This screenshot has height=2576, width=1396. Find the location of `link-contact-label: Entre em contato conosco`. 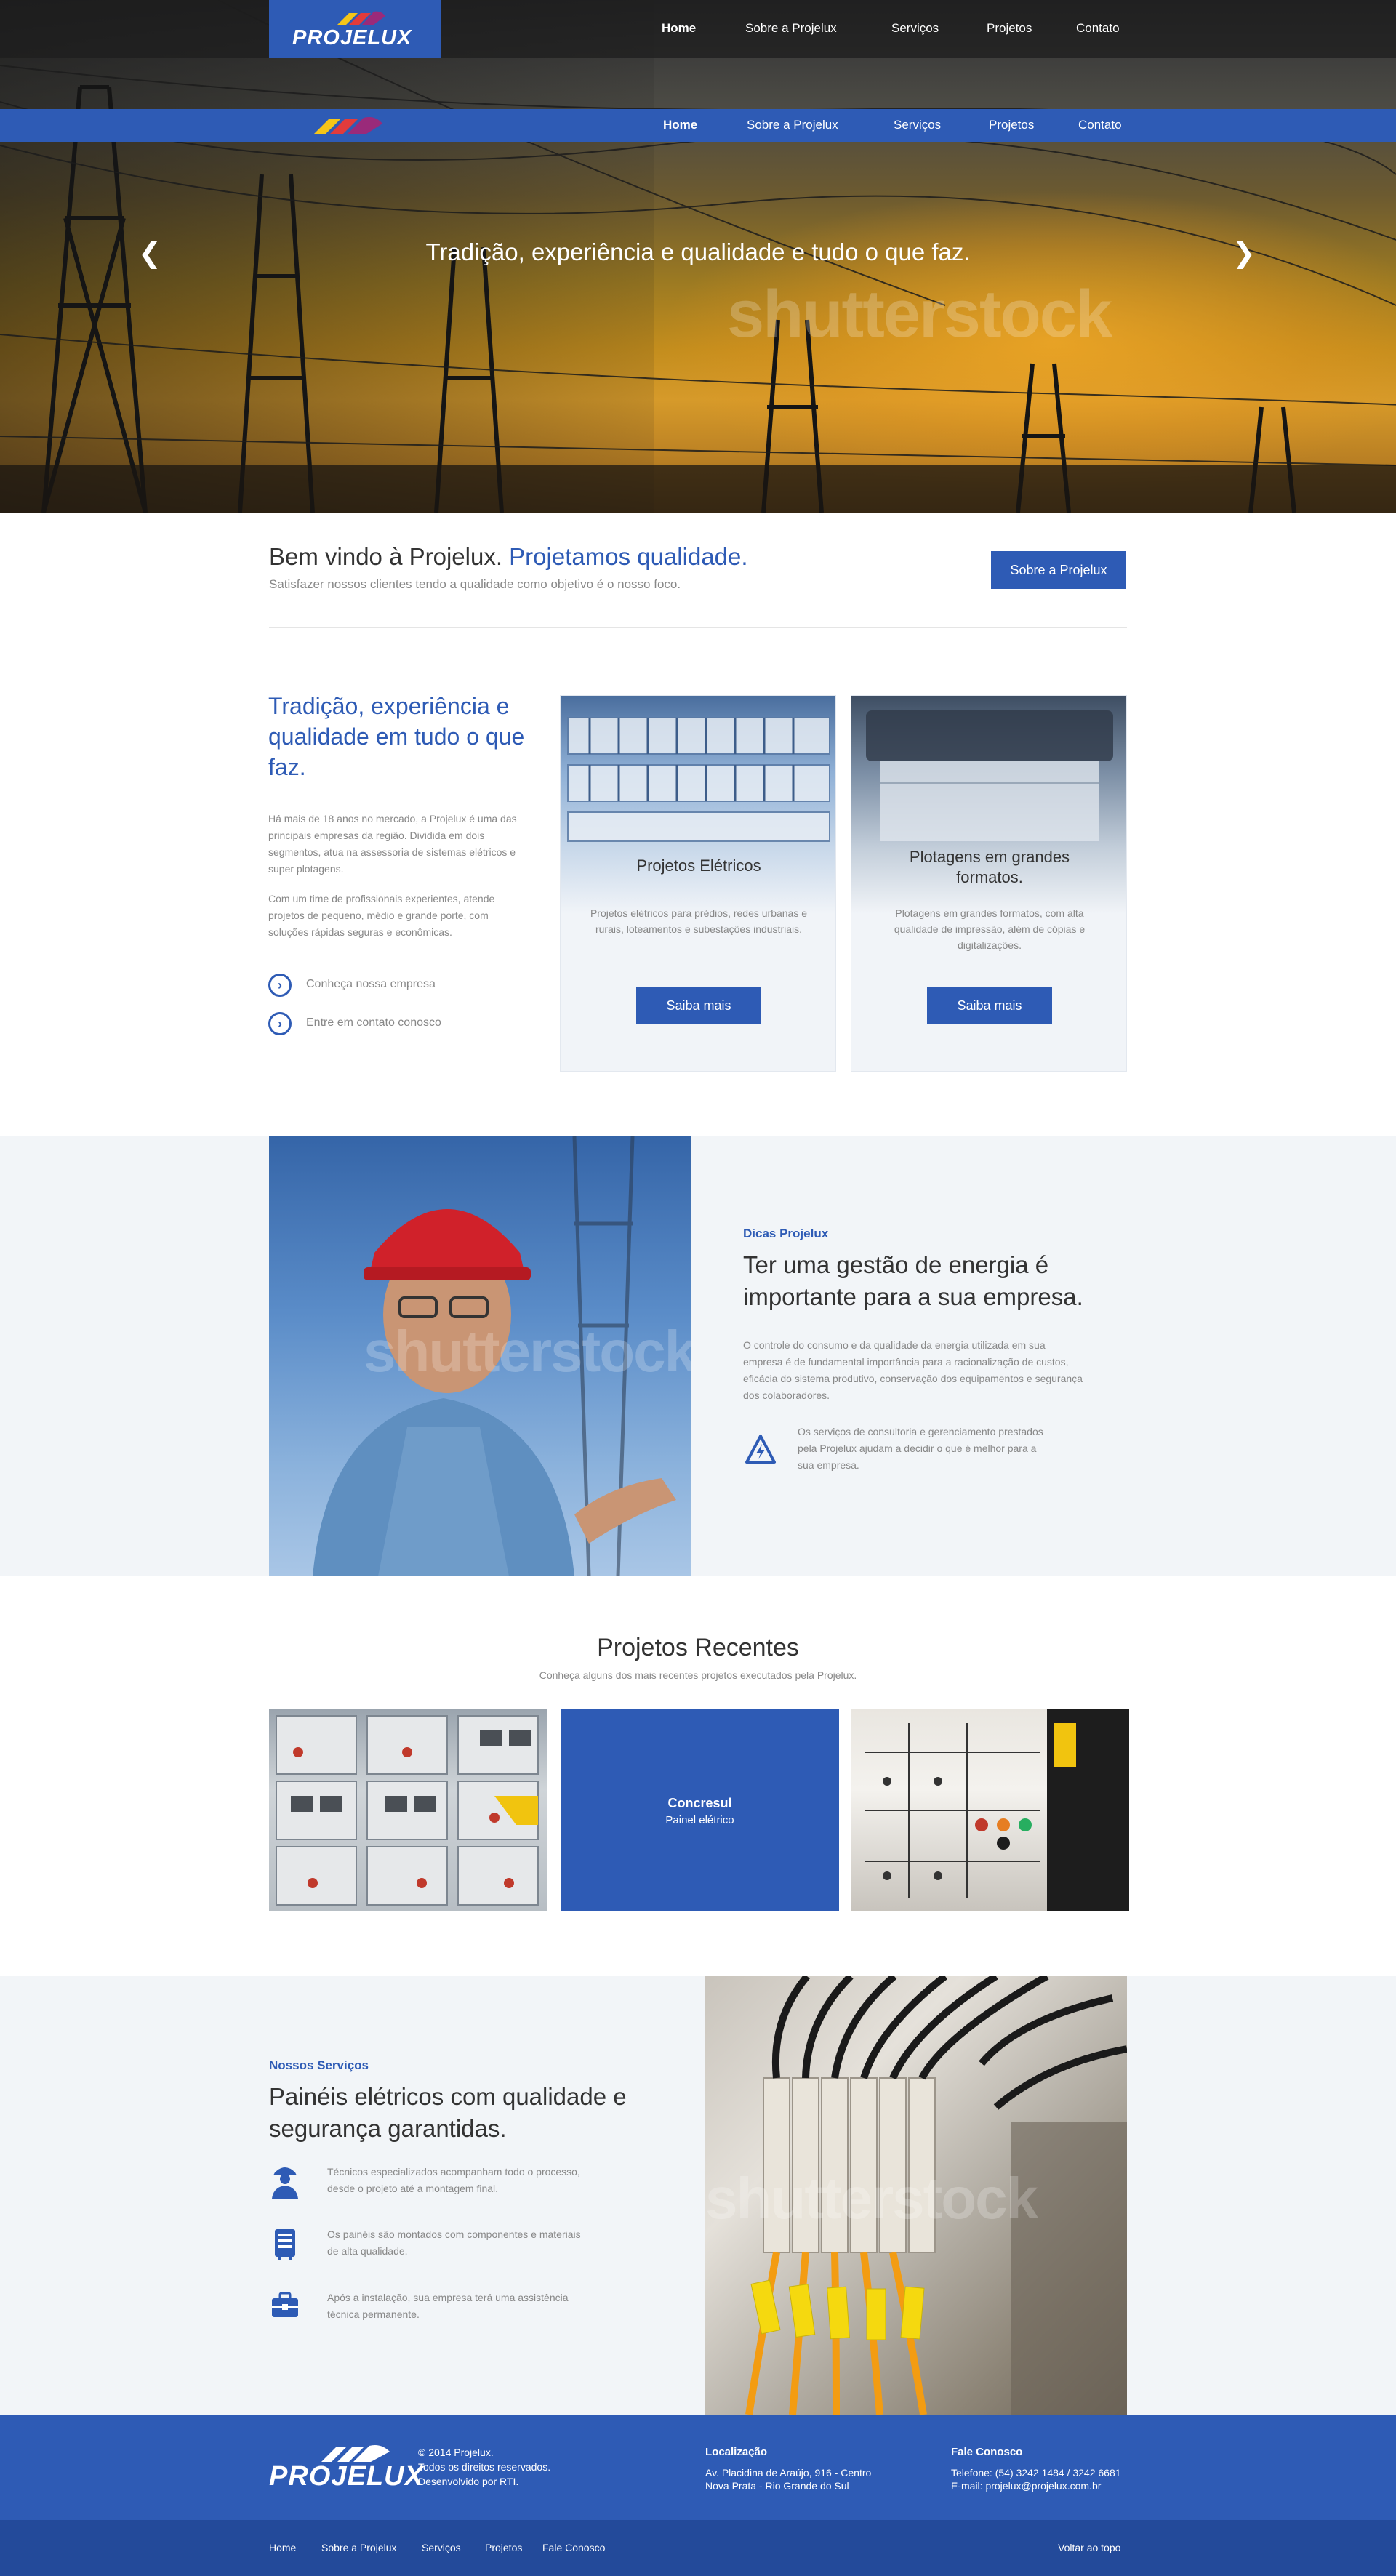

link-contact-label: Entre em contato conosco is located at coordinates (373, 1023).